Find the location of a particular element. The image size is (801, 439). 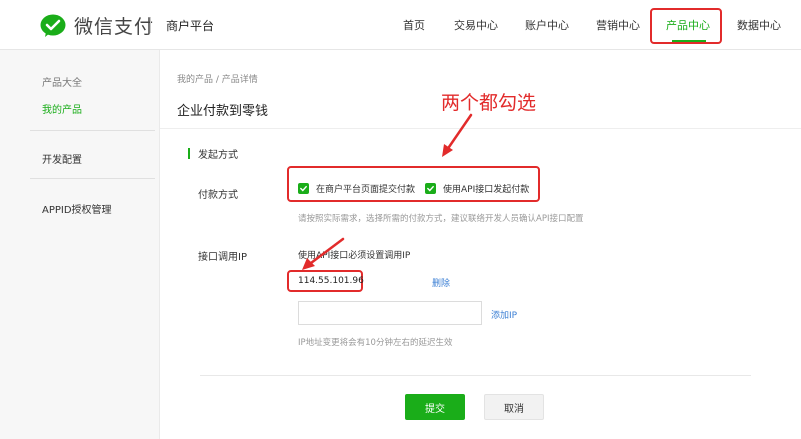

sidebar-item-dev-config: 开发配置 is located at coordinates (62, 158).